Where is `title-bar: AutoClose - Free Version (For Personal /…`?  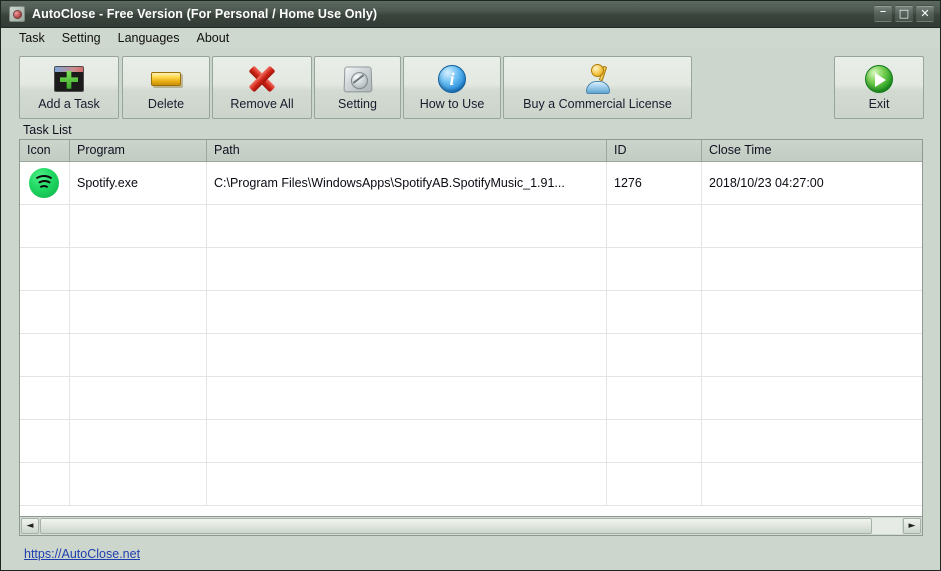 title-bar: AutoClose - Free Version (For Personal /… is located at coordinates (470, 14).